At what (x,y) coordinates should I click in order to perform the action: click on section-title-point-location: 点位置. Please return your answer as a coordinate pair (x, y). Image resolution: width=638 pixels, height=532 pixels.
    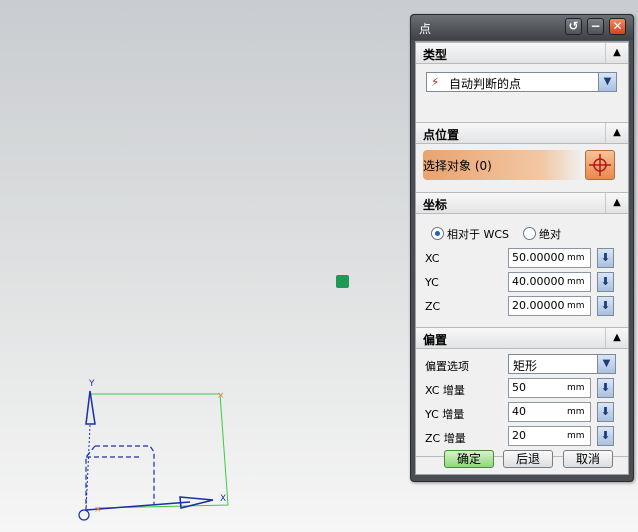
    Looking at the image, I should click on (441, 135).